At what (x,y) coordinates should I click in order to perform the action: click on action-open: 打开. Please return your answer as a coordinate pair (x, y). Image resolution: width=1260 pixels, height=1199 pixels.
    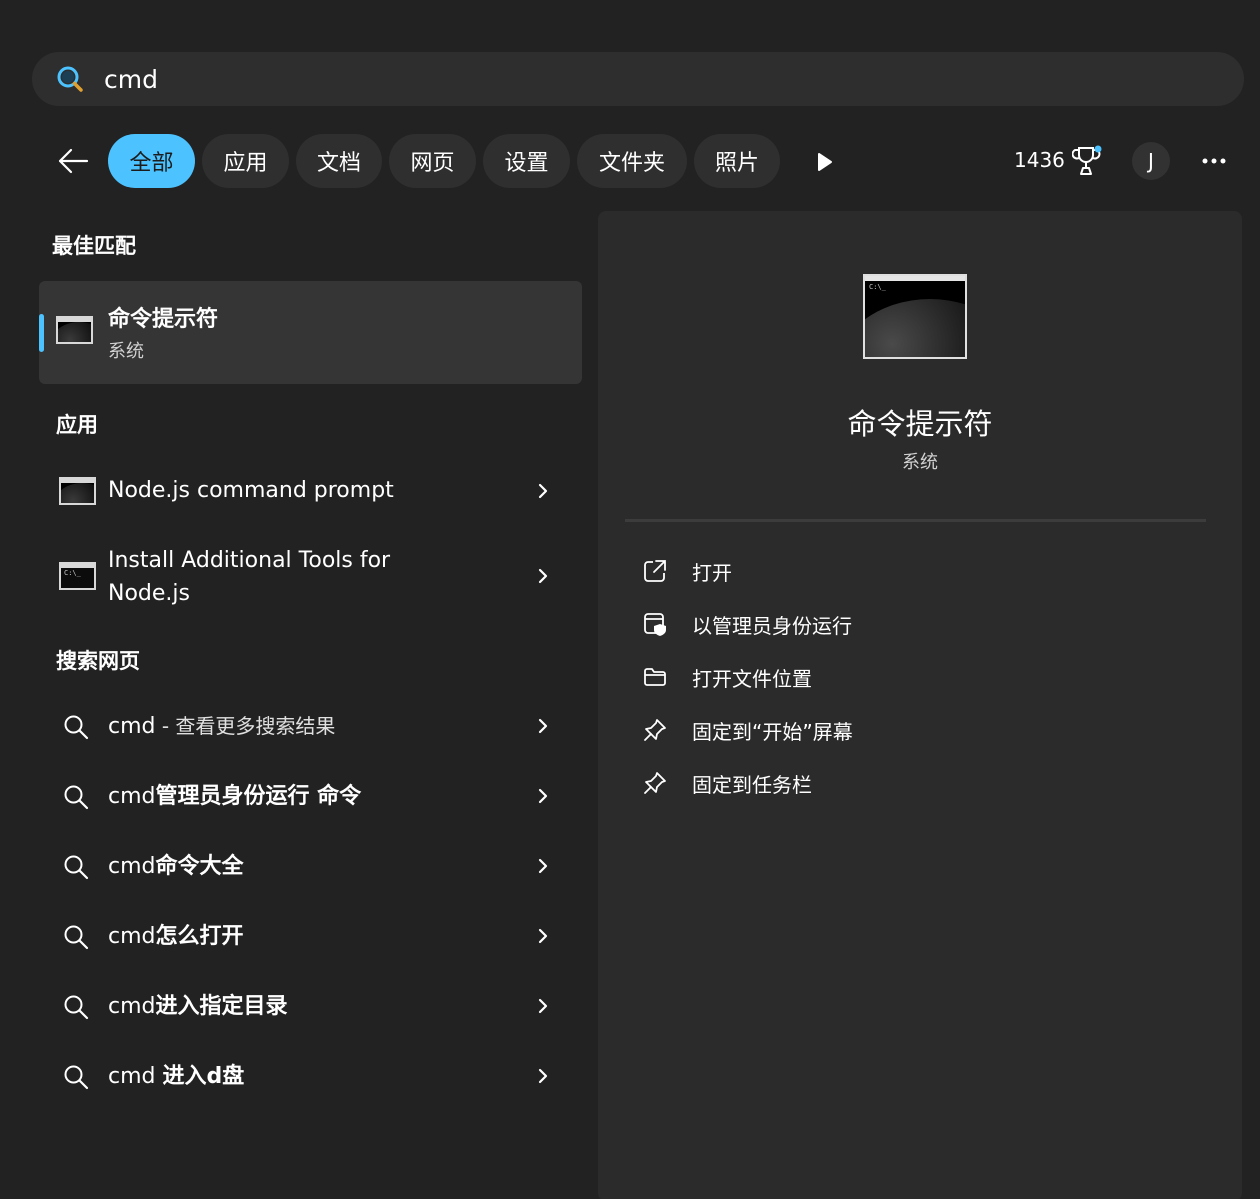
    Looking at the image, I should click on (915, 570).